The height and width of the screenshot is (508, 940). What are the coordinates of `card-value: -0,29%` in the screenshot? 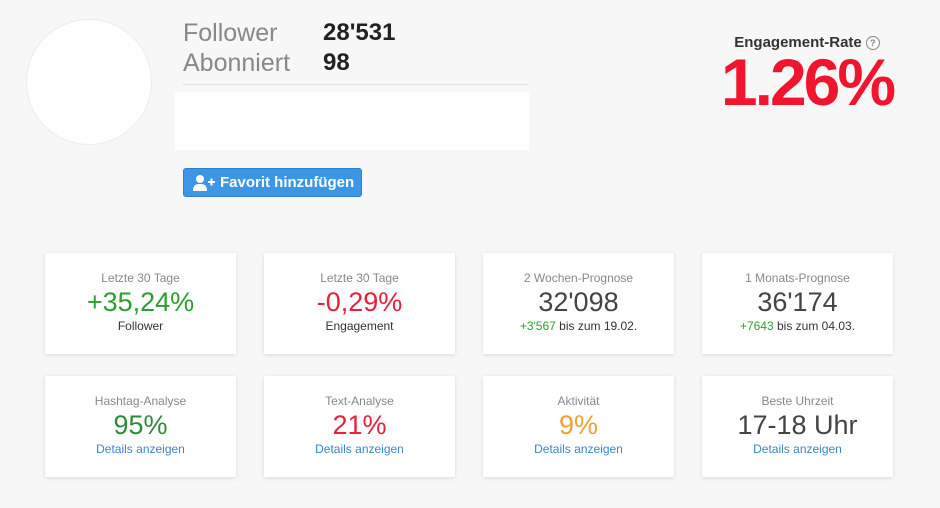 It's located at (359, 302).